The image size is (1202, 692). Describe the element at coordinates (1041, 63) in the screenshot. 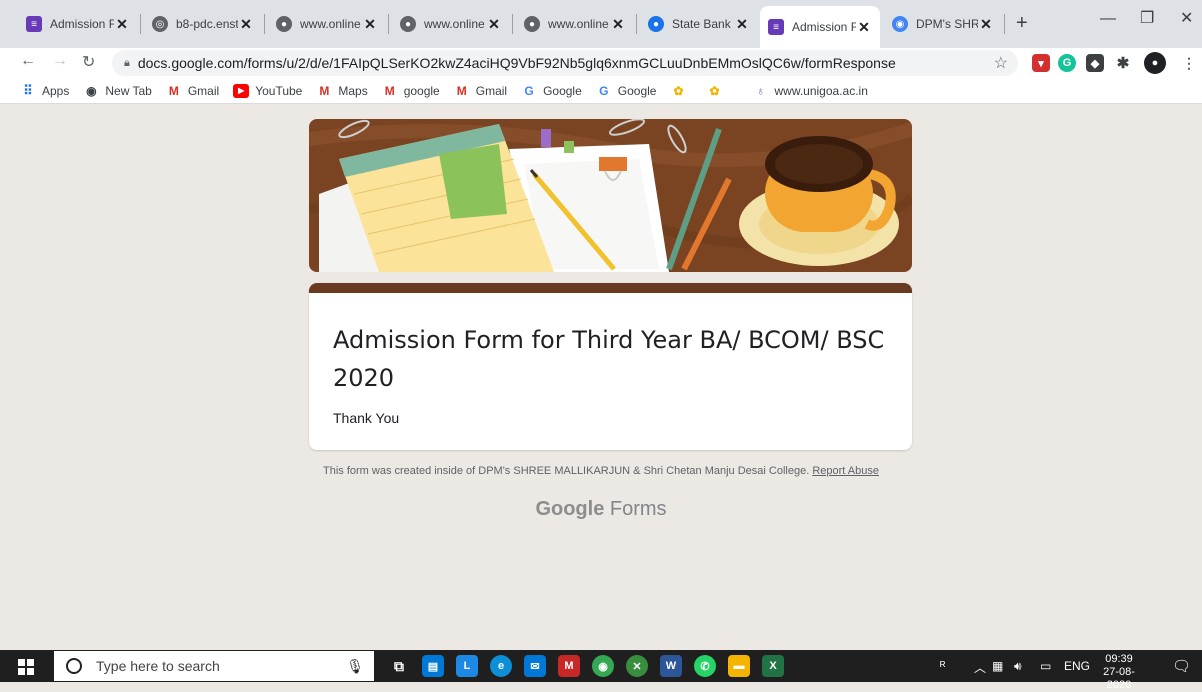

I see `pocket-icon: ▾` at that location.